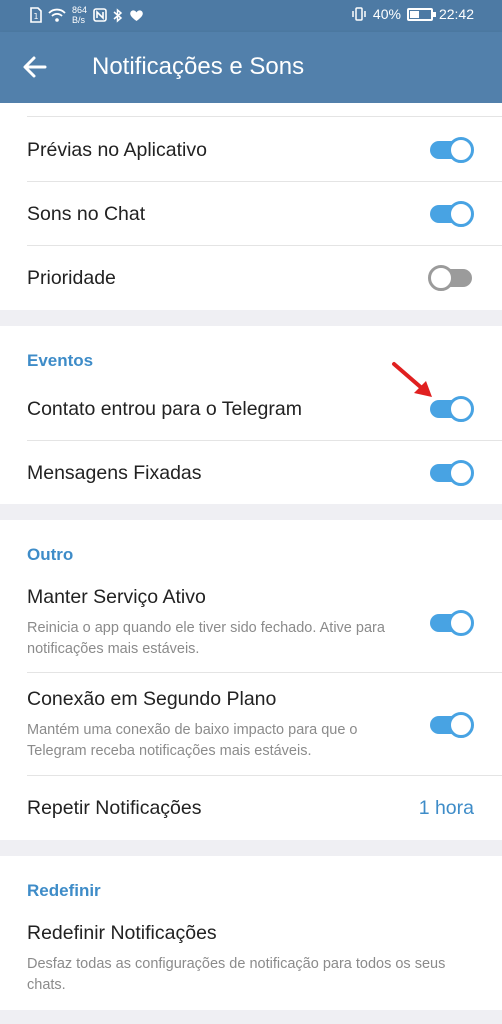  Describe the element at coordinates (412, 379) in the screenshot. I see `annotation-arrow-icon` at that location.